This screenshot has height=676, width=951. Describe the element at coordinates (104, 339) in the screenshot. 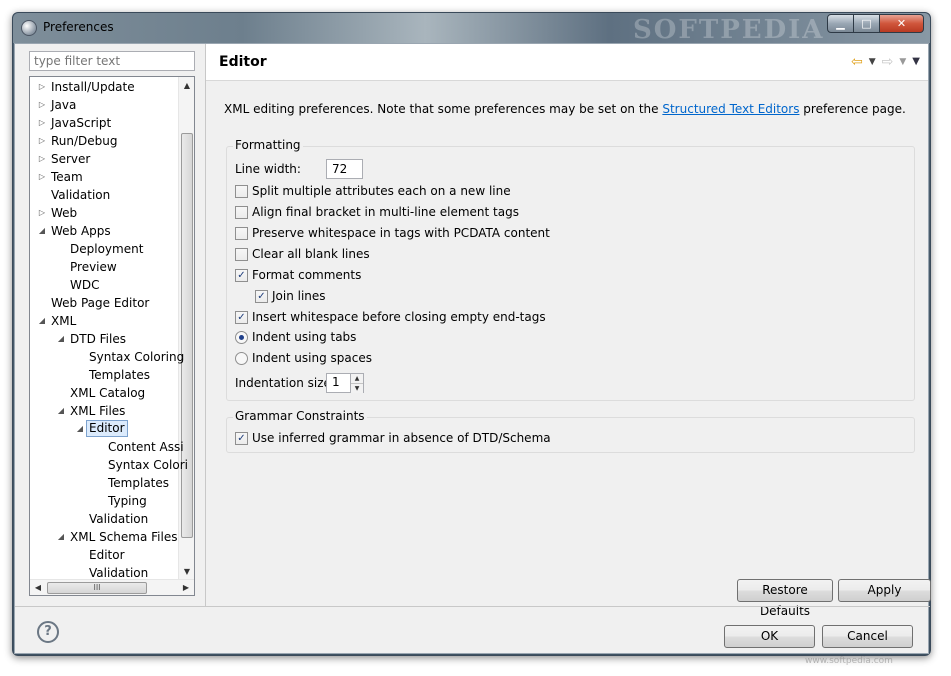

I see `tree-item: ◢ DTD Files` at that location.